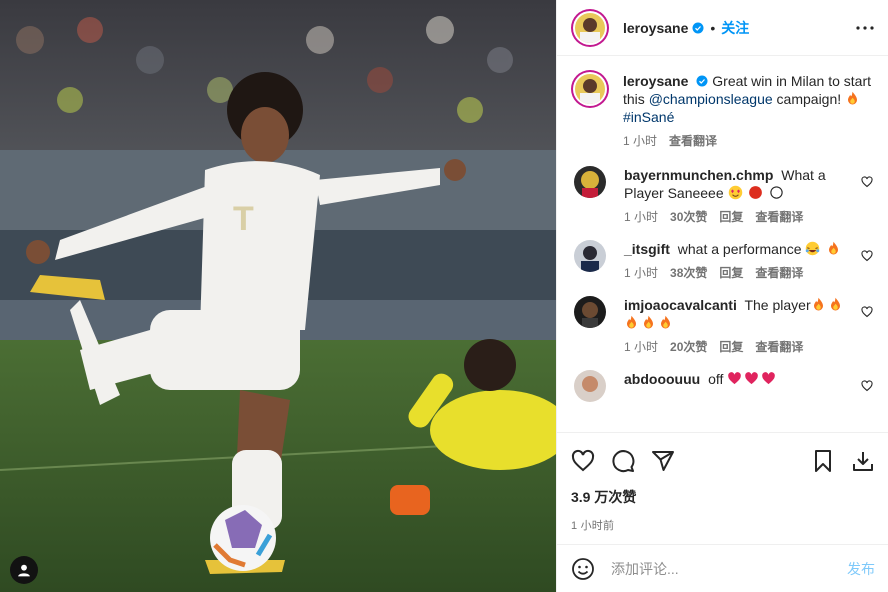  I want to click on comment-username: abdooouuu, so click(662, 379).